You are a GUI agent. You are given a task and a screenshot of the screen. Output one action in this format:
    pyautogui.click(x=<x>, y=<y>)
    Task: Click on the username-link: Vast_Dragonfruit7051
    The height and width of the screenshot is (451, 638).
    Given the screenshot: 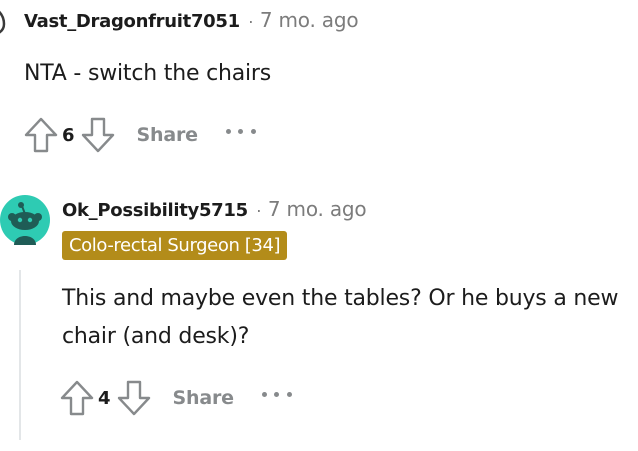 What is the action you would take?
    pyautogui.click(x=132, y=21)
    